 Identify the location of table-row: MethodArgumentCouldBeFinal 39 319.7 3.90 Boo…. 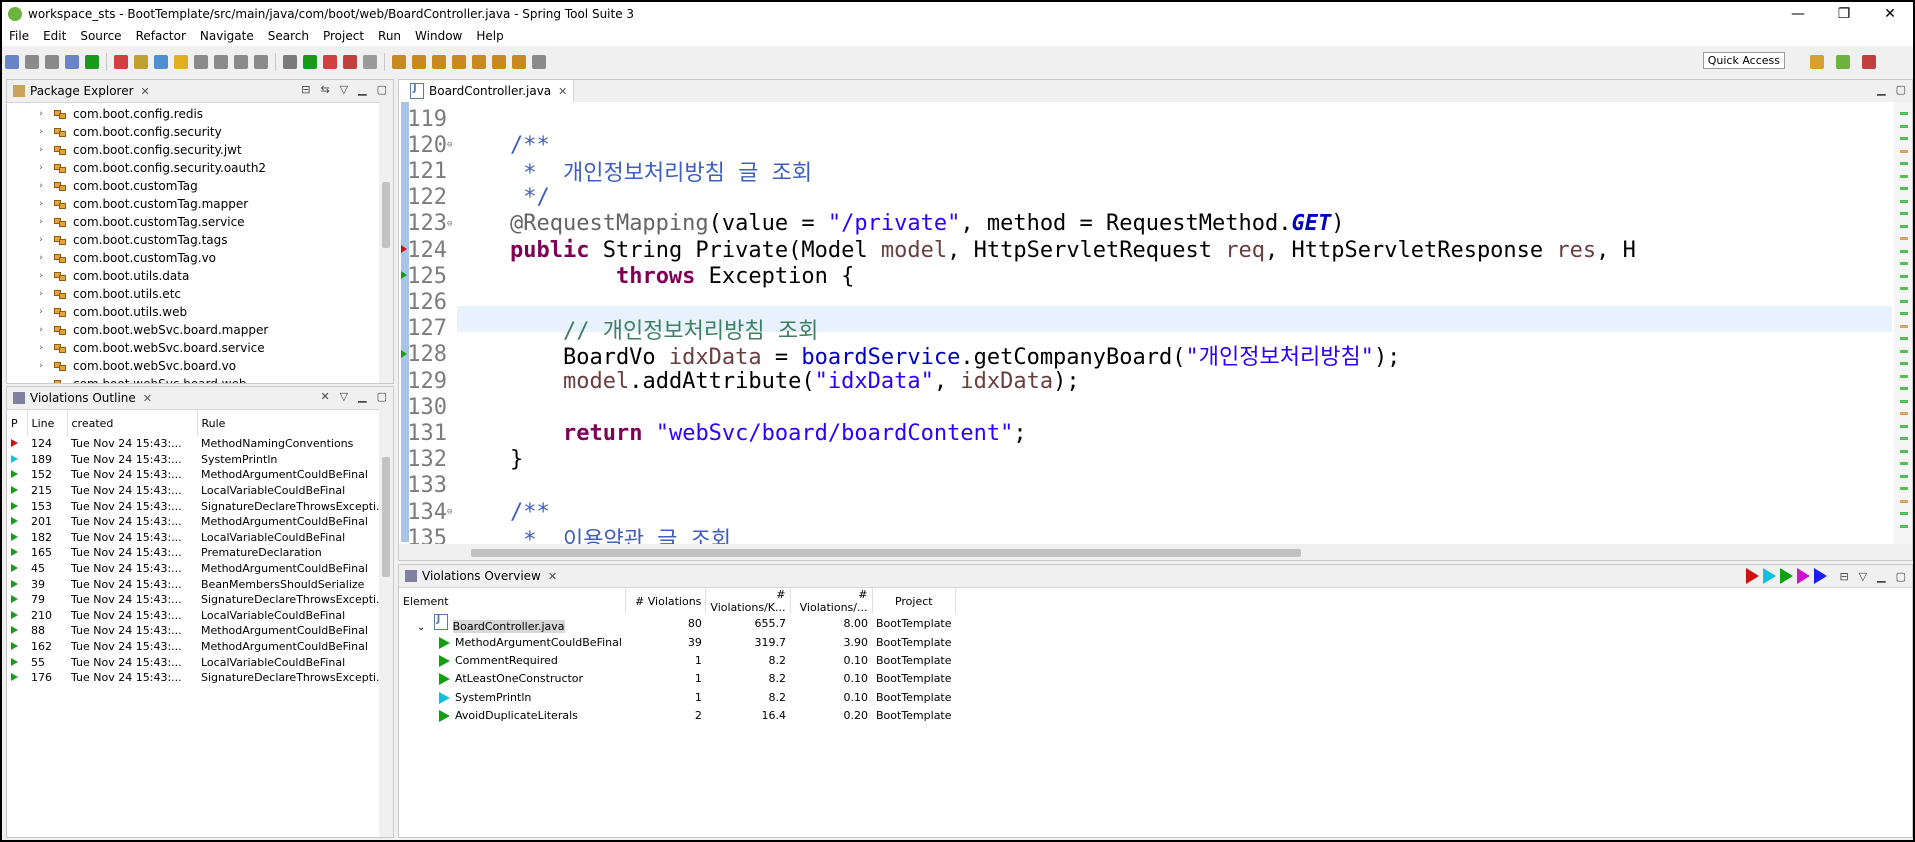
(677, 642).